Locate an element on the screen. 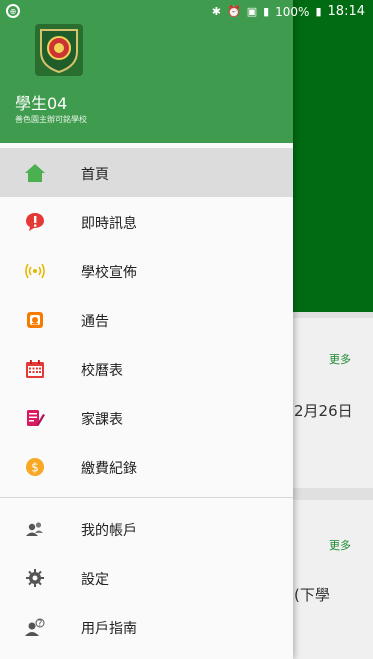  clock: 18:14 is located at coordinates (346, 11).